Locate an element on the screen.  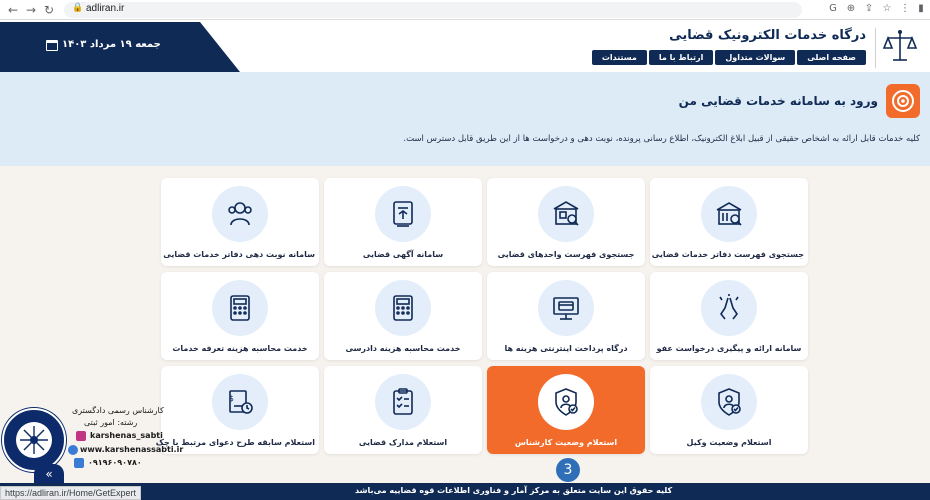
step-badge: 3 is located at coordinates (568, 470).